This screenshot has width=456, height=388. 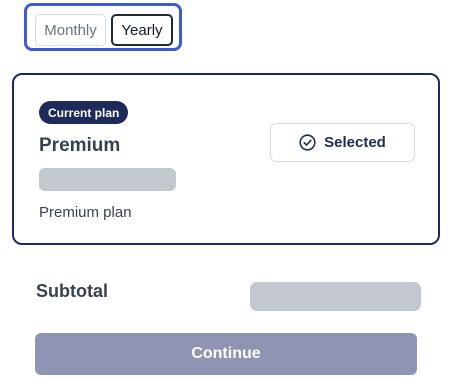 What do you see at coordinates (72, 291) in the screenshot?
I see `subtotal-label: Subtotal` at bounding box center [72, 291].